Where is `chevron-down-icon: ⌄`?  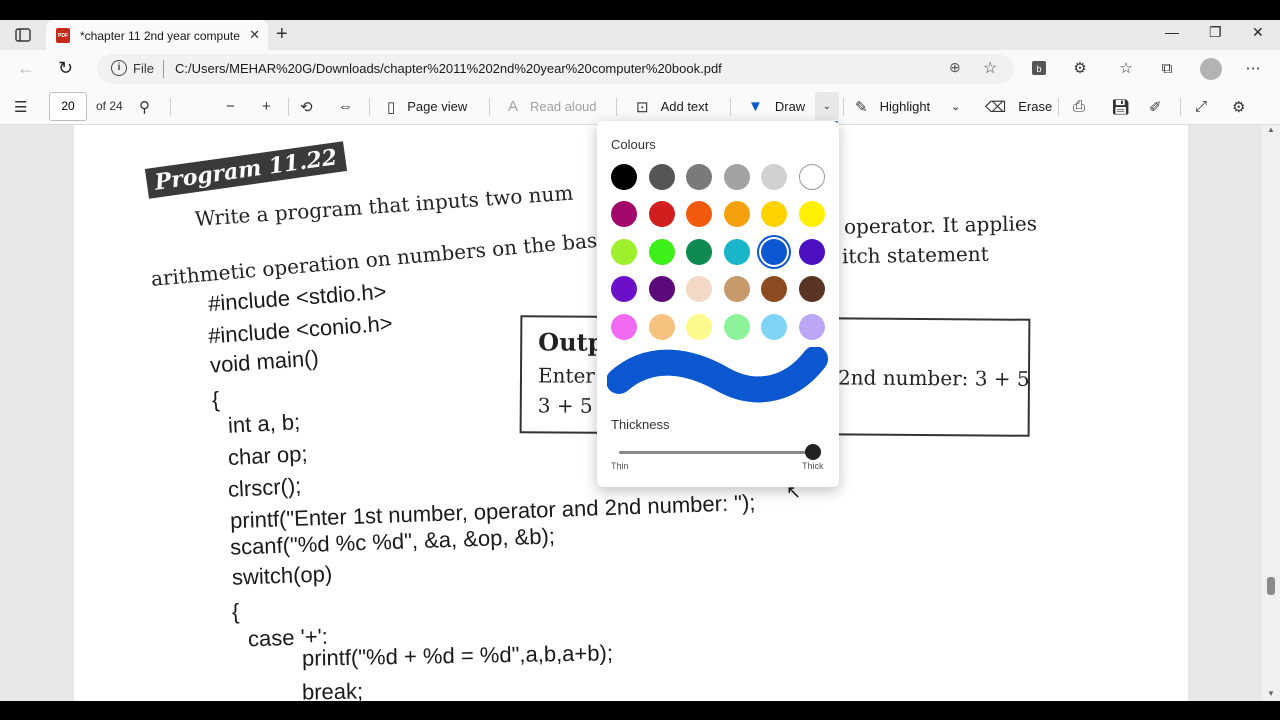
chevron-down-icon: ⌄ is located at coordinates (956, 107).